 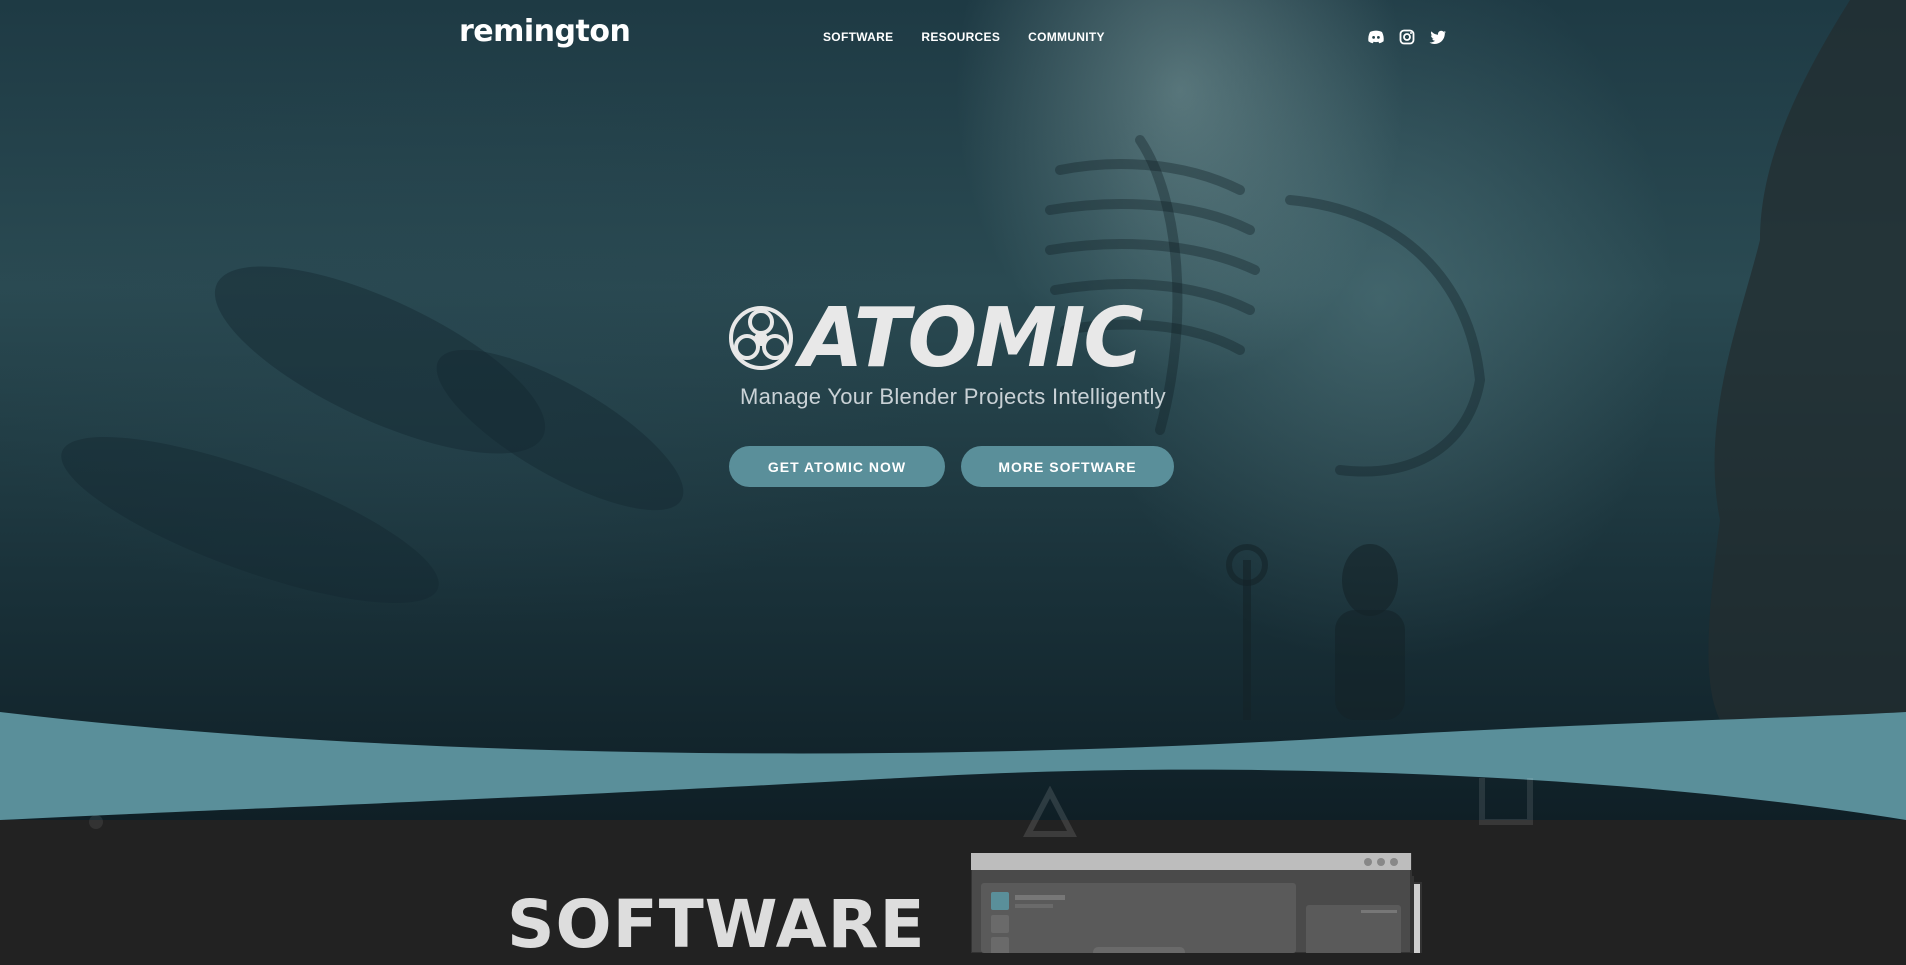 What do you see at coordinates (972, 338) in the screenshot?
I see `product-title: ATOMIC` at bounding box center [972, 338].